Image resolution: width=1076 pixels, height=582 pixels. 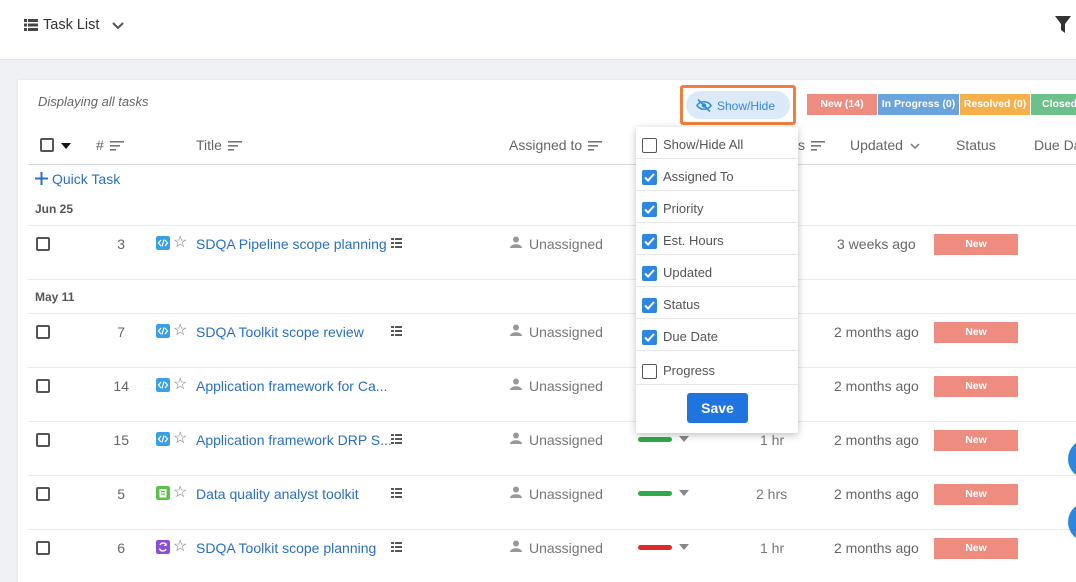 I want to click on task-number: 15, so click(x=121, y=440).